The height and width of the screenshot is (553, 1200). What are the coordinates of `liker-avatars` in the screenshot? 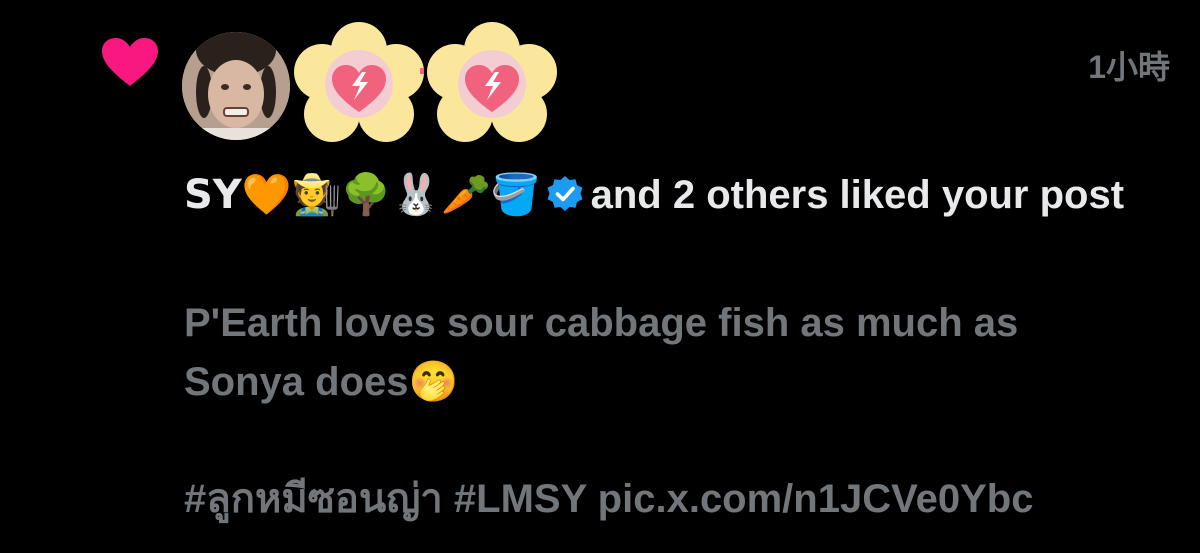 It's located at (372, 82).